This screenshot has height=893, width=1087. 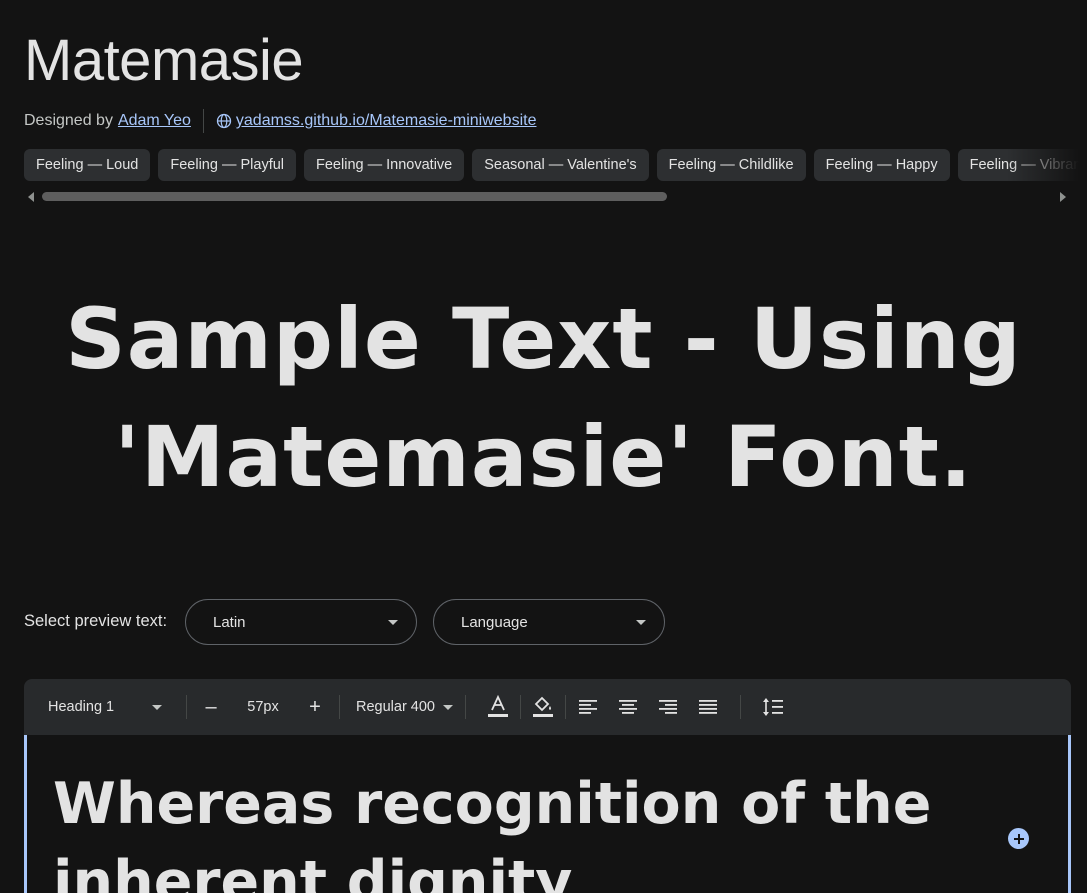 I want to click on align-center-icon, so click(x=628, y=707).